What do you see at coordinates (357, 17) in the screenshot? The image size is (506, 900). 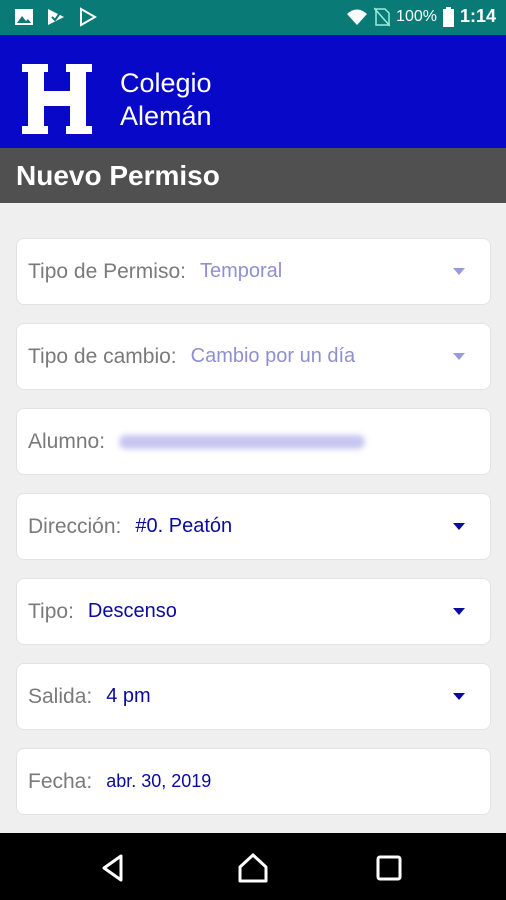 I see `wifi-icon` at bounding box center [357, 17].